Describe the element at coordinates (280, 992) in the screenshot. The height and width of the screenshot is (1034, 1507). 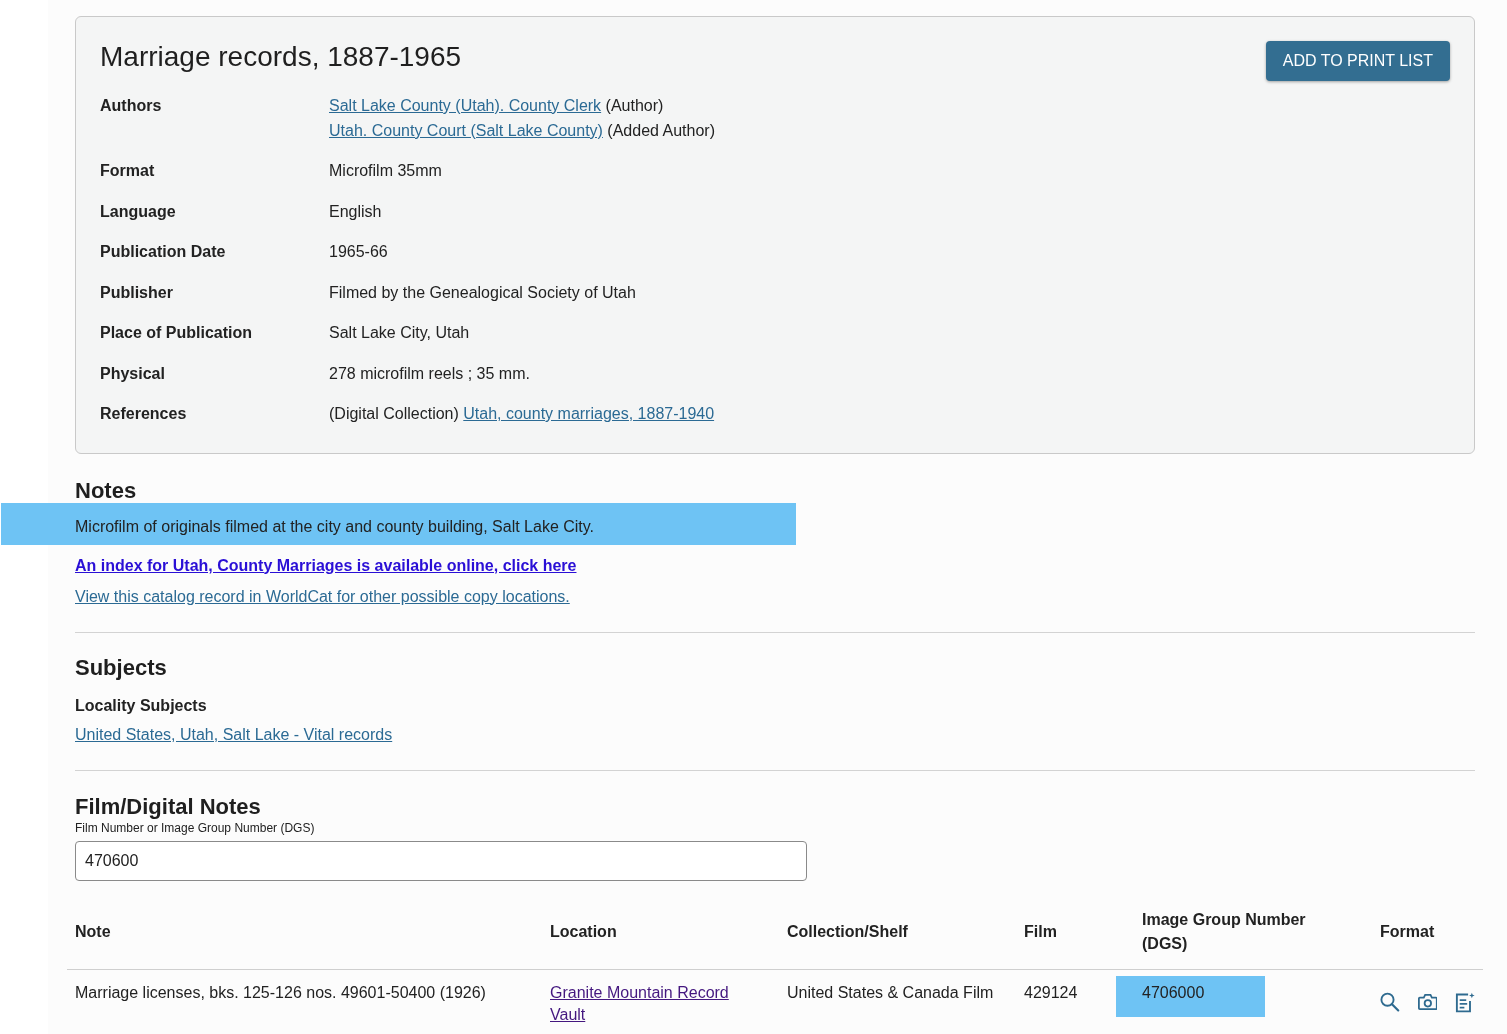
I see `table-cell-text: Marriage licenses, bks. 125-126 nos. 49601-50400 (1926)` at that location.